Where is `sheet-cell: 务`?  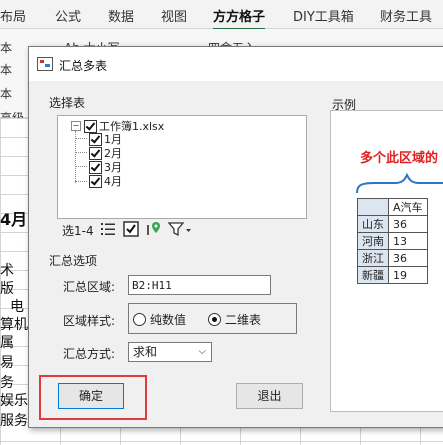
sheet-cell: 务 is located at coordinates (7, 383).